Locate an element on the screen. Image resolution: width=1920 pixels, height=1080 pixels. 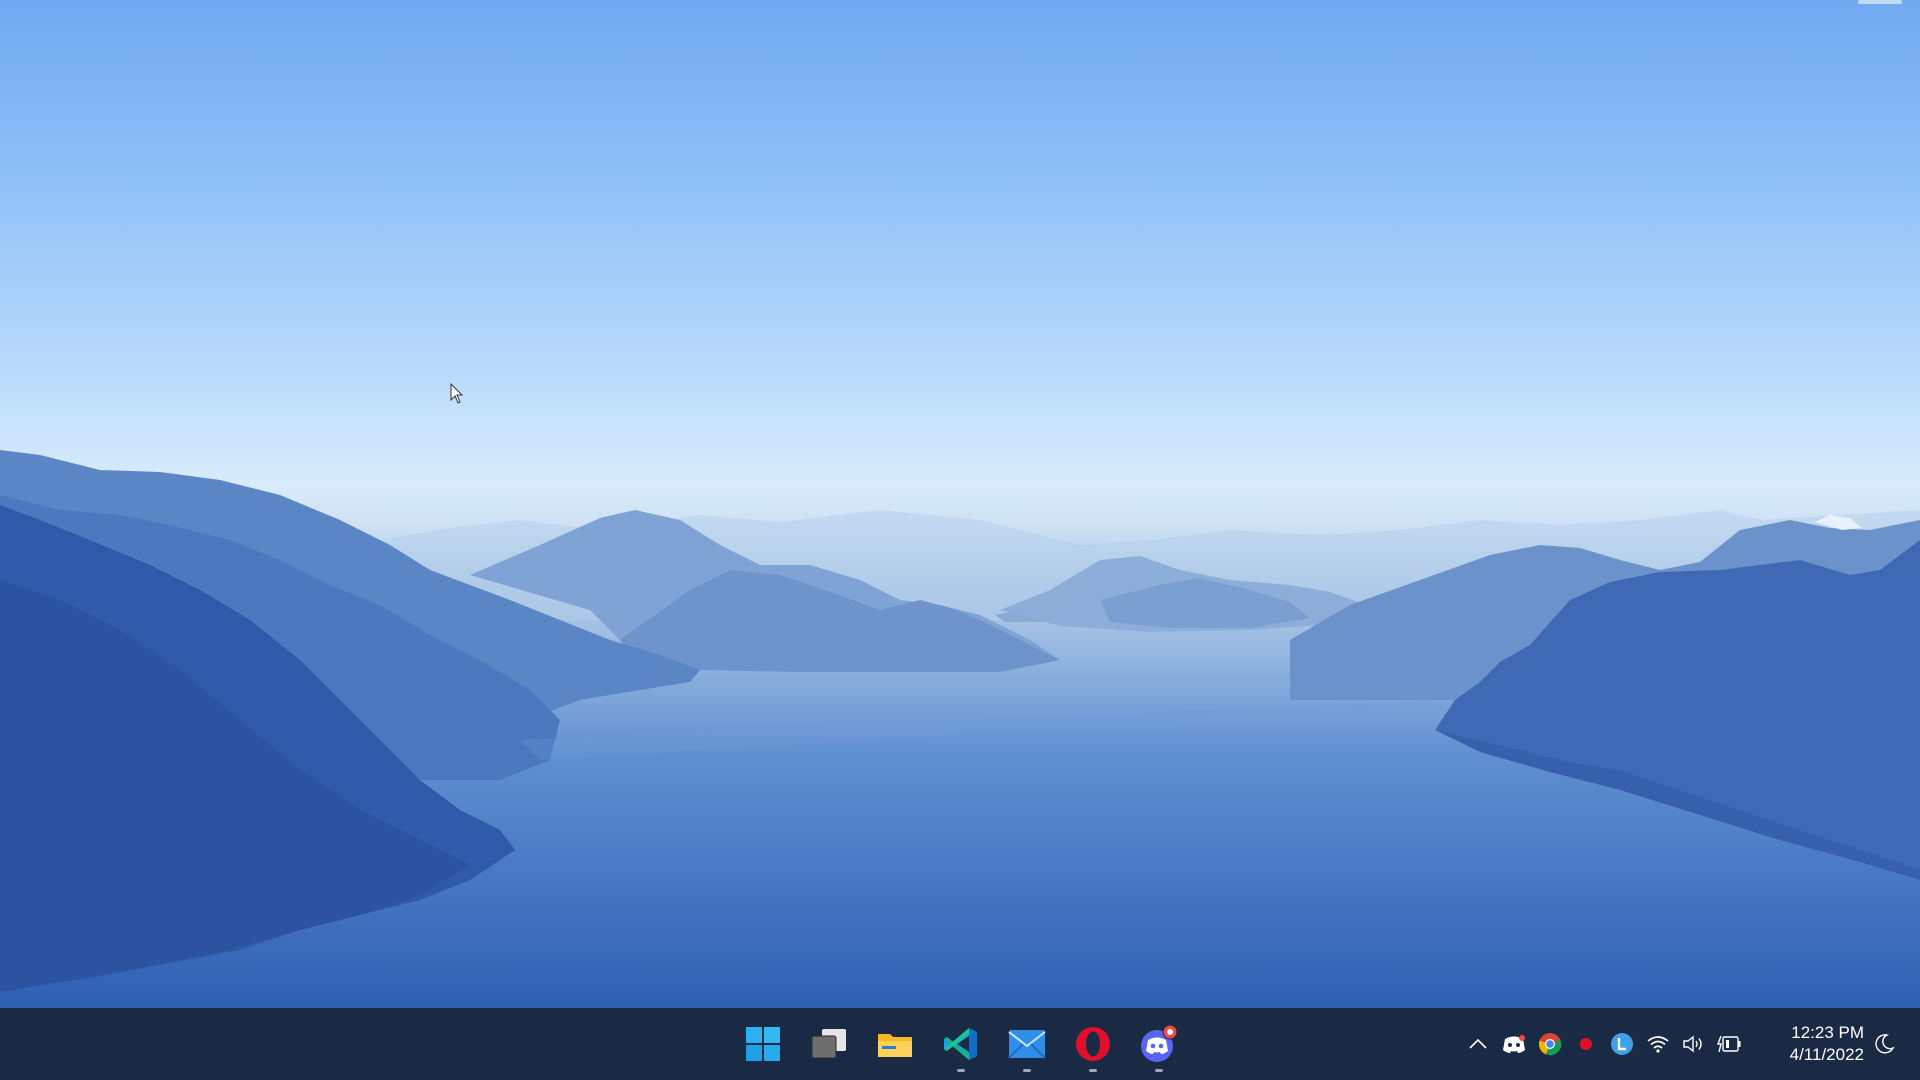
mail-button is located at coordinates (1027, 1044).